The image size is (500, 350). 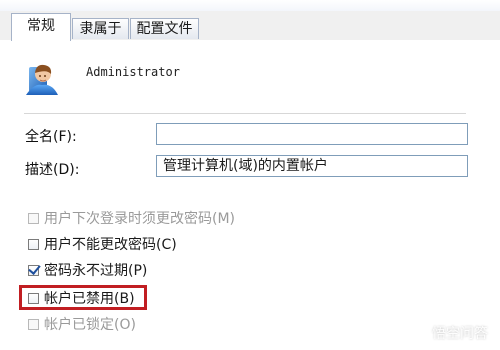 What do you see at coordinates (33, 244) in the screenshot?
I see `cannot-change-password-checkbox` at bounding box center [33, 244].